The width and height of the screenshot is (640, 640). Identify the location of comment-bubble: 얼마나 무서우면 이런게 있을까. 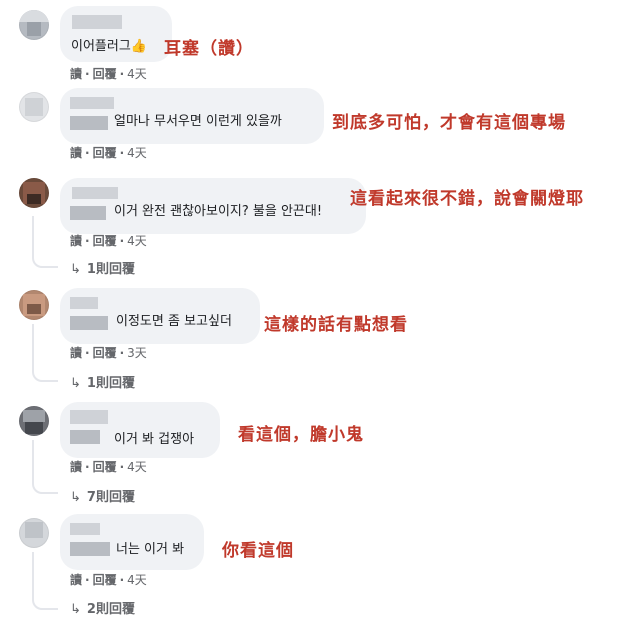
(192, 116).